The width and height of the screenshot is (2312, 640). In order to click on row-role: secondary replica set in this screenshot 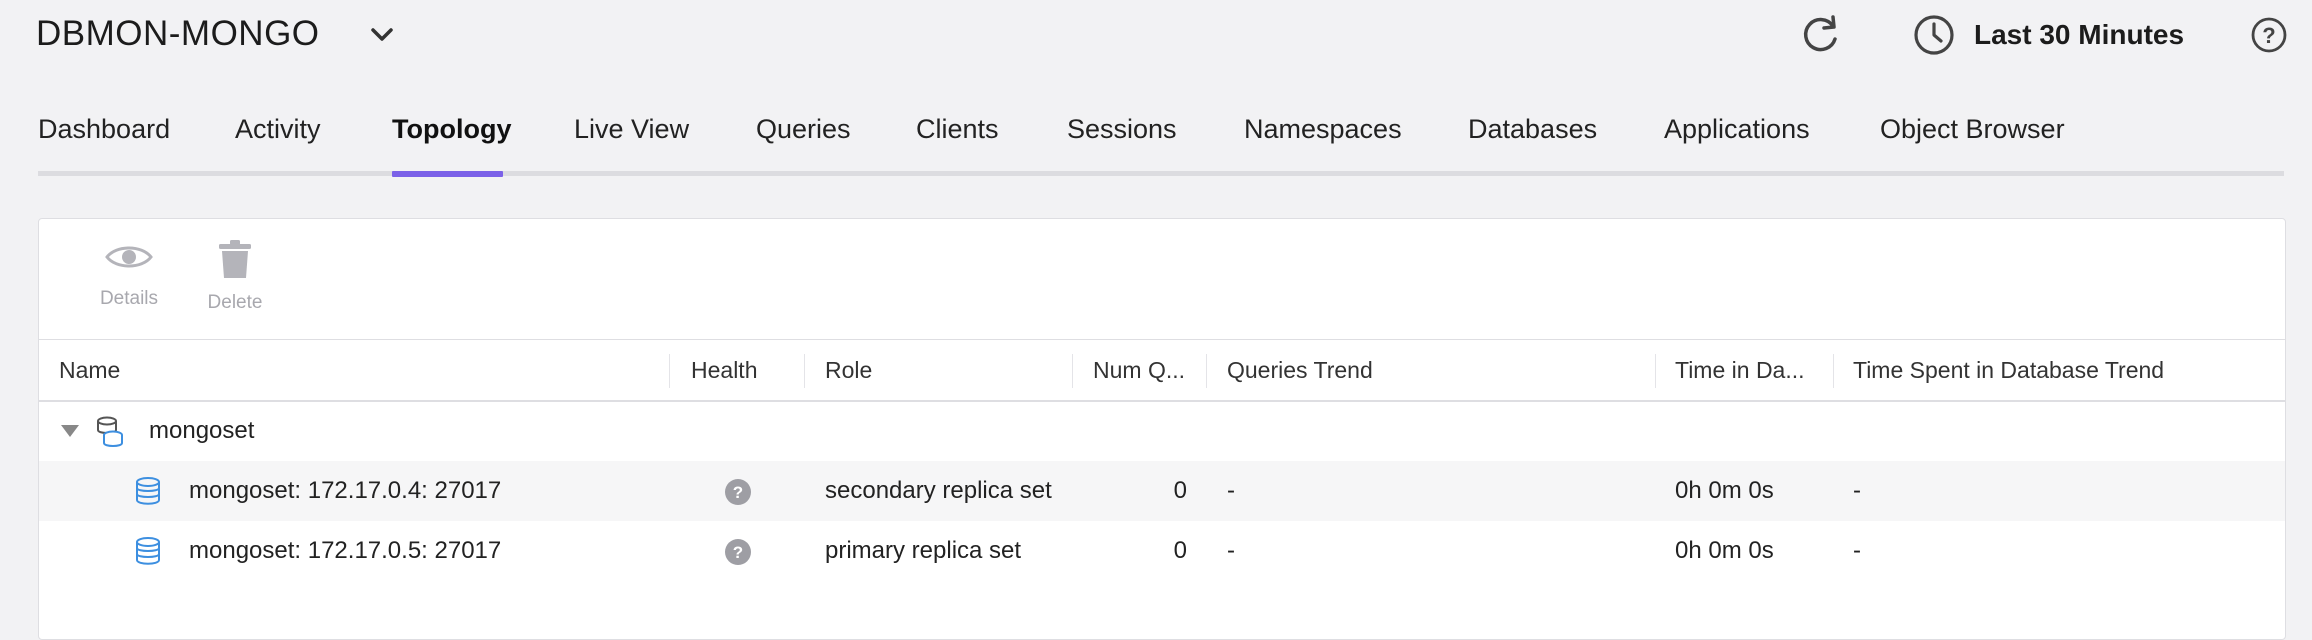, I will do `click(938, 490)`.